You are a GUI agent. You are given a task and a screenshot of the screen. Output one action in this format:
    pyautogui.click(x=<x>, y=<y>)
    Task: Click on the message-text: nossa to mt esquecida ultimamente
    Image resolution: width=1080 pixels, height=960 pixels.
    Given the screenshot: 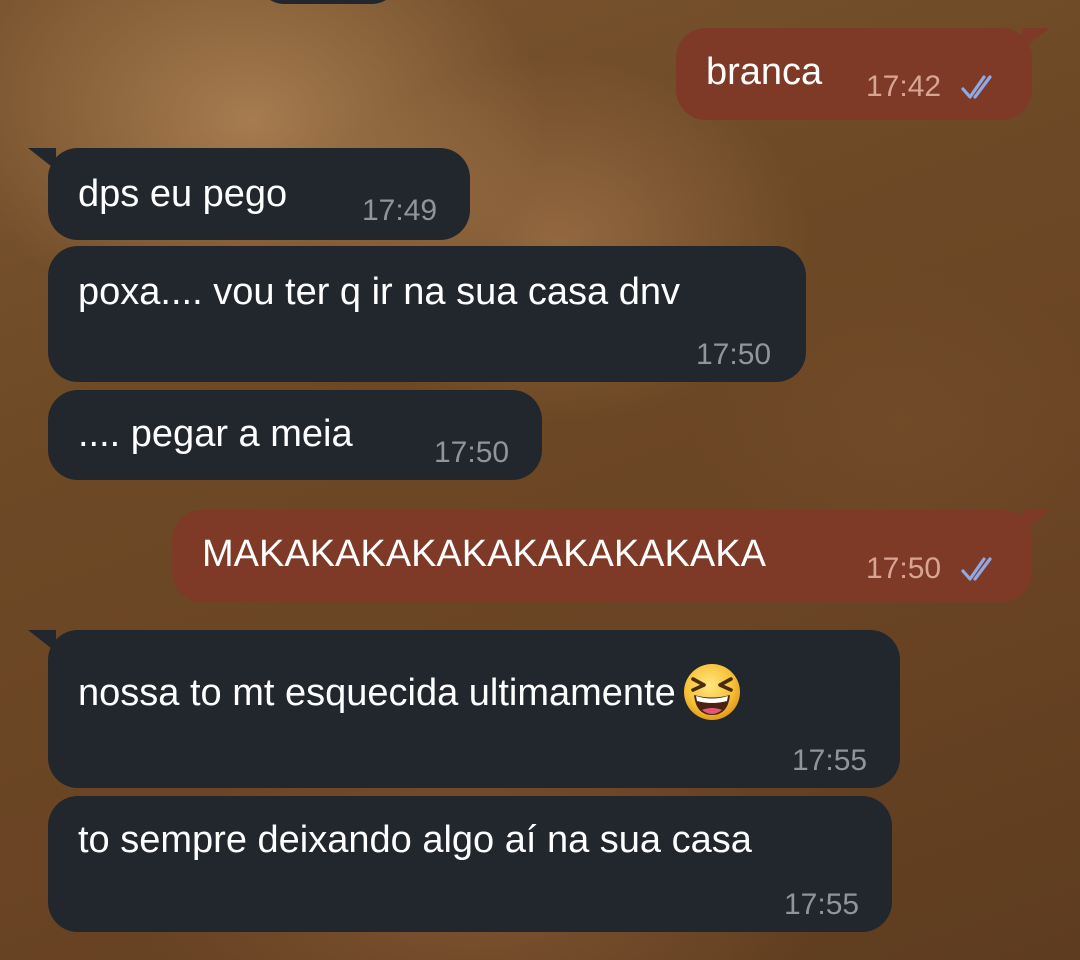 What is the action you would take?
    pyautogui.click(x=410, y=693)
    